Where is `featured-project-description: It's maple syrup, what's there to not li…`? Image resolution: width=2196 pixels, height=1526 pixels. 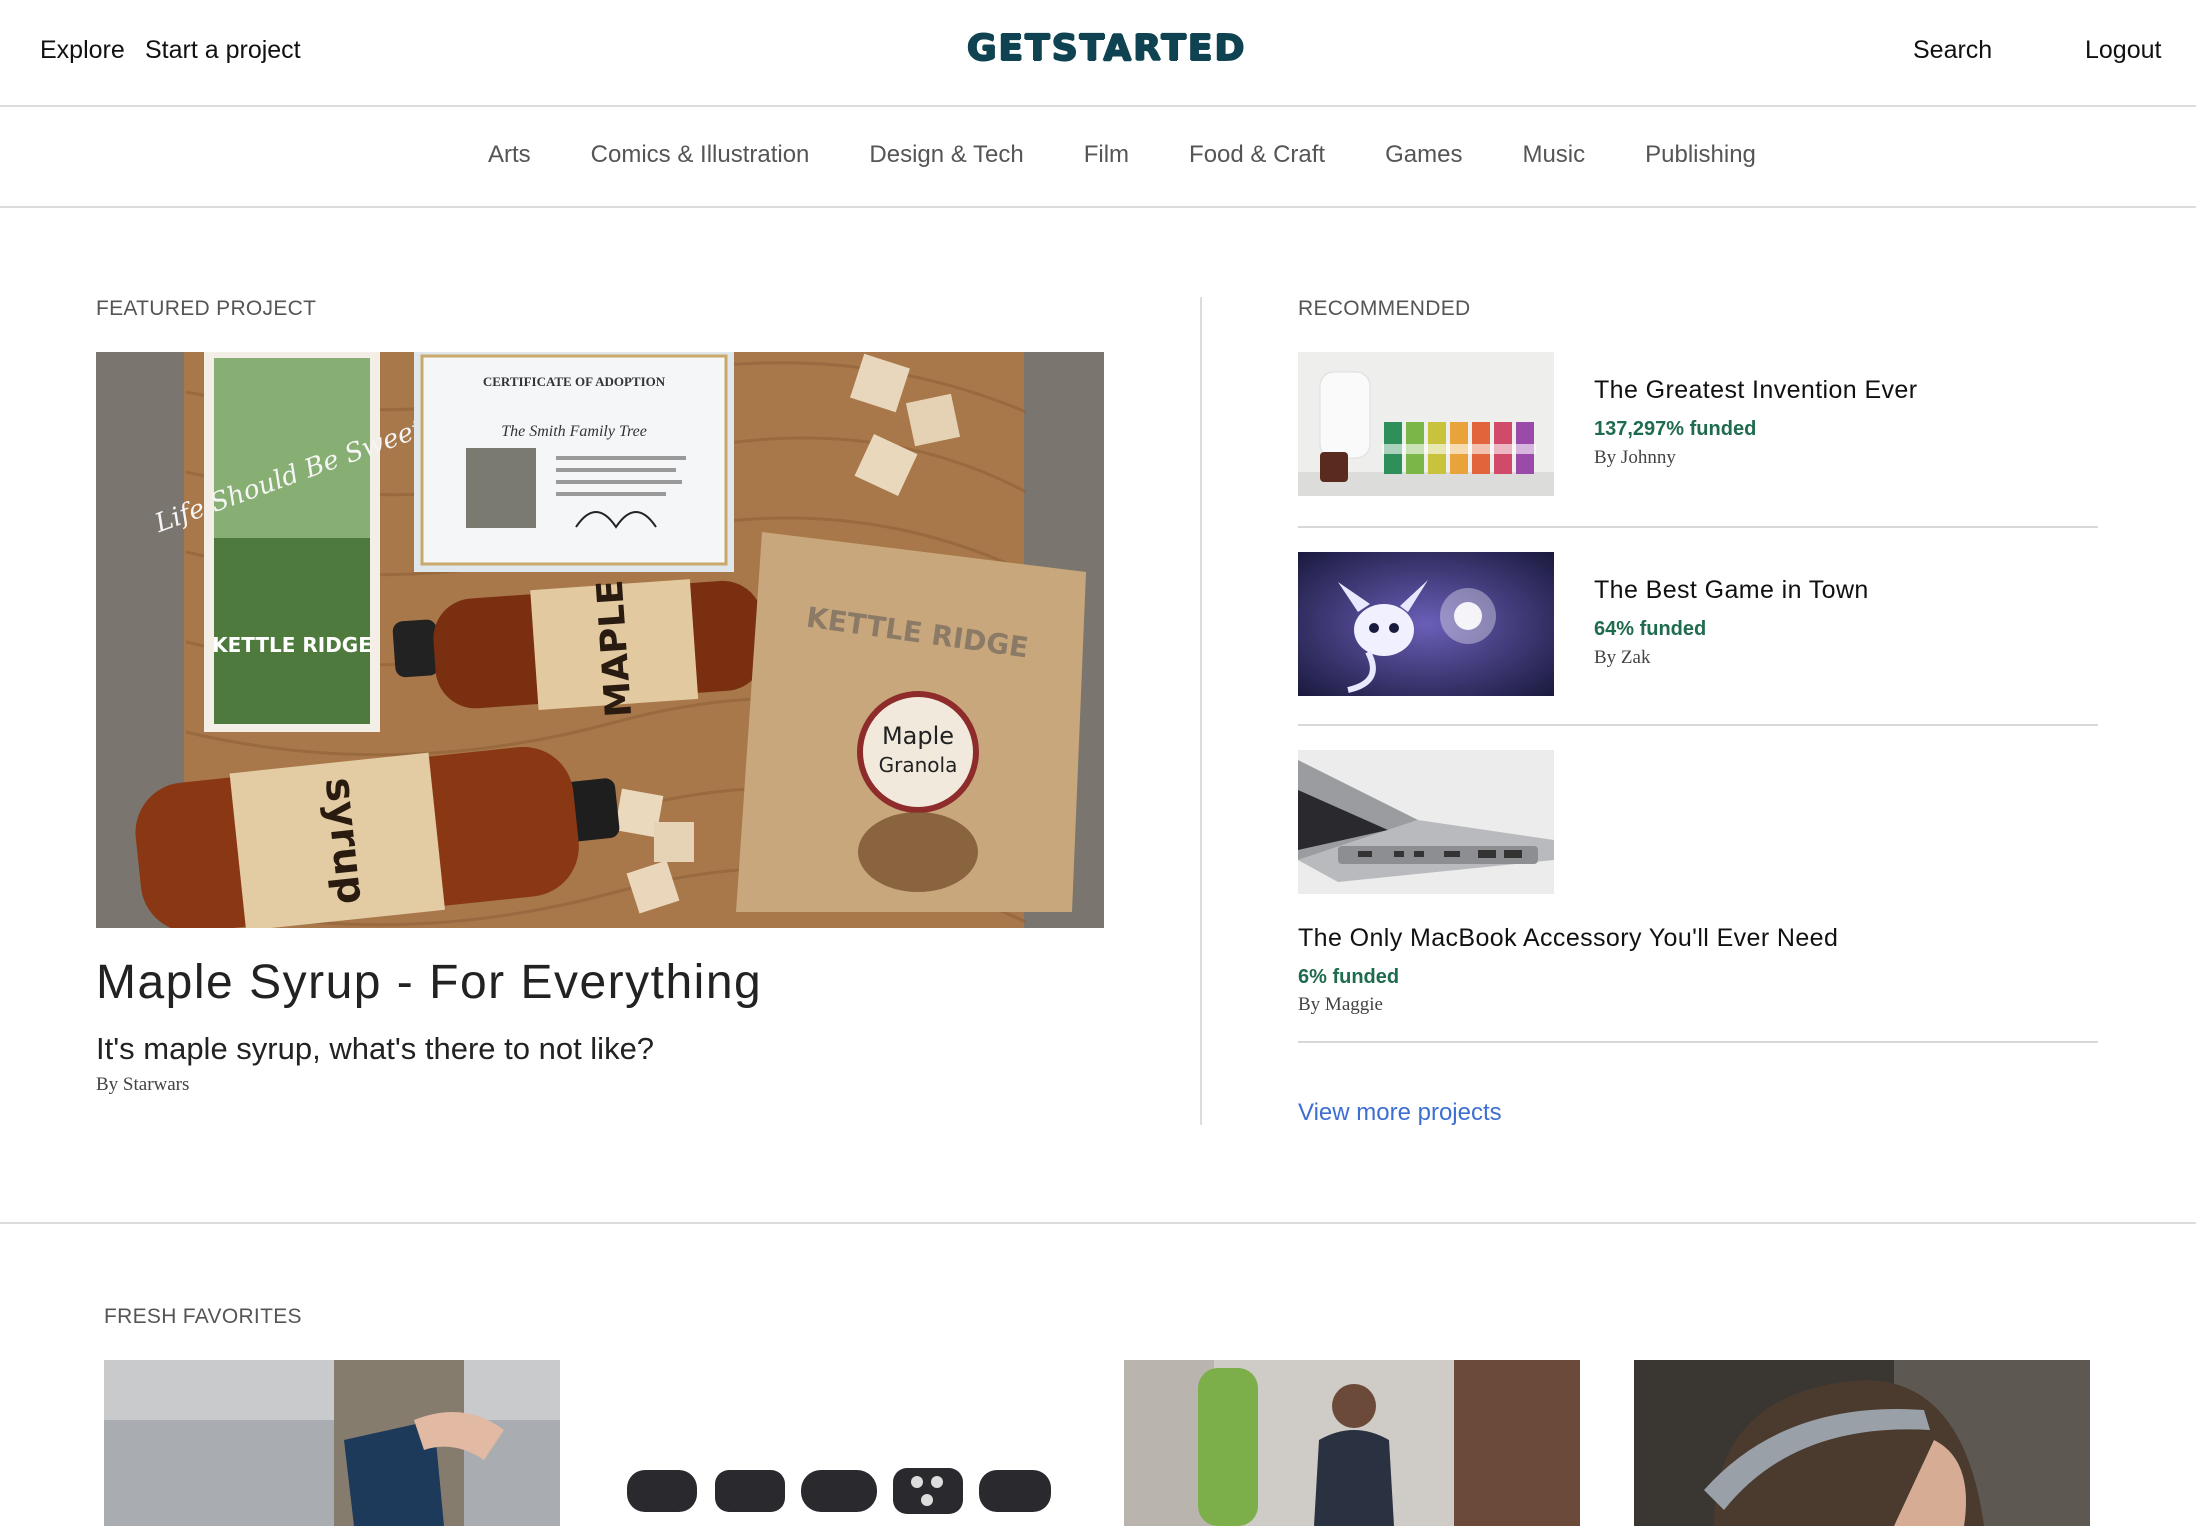
featured-project-description: It's maple syrup, what's there to not li… is located at coordinates (375, 1048).